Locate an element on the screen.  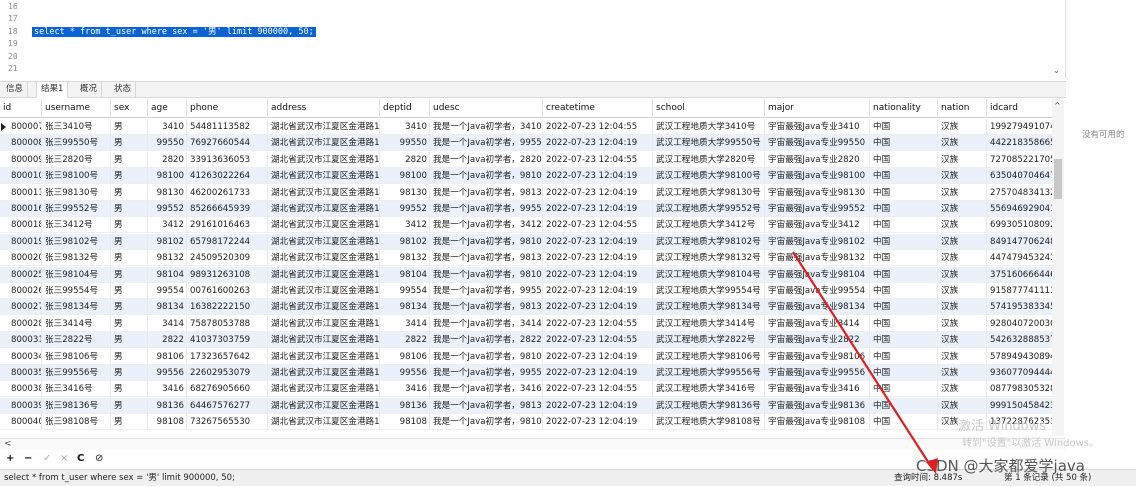
column-header-nationality: nationality is located at coordinates (904, 108).